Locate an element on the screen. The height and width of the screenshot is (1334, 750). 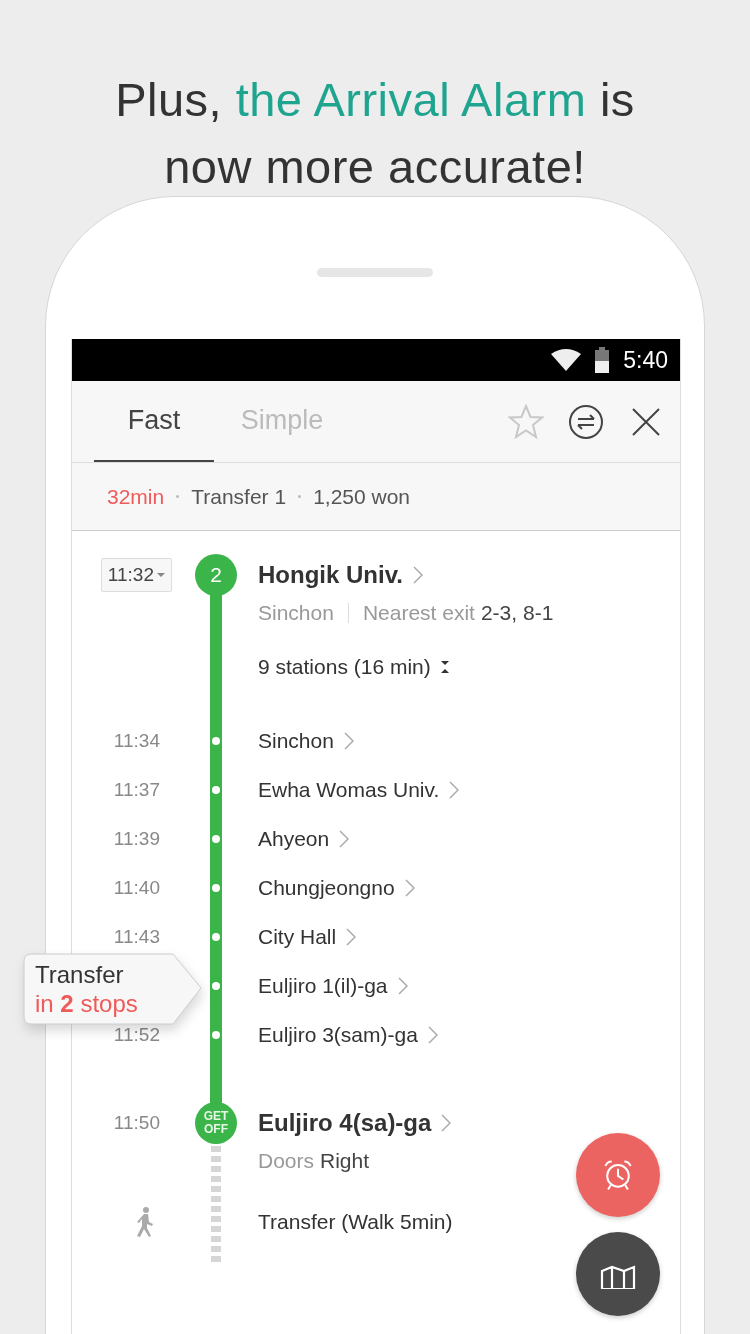
star-icon is located at coordinates (526, 421).